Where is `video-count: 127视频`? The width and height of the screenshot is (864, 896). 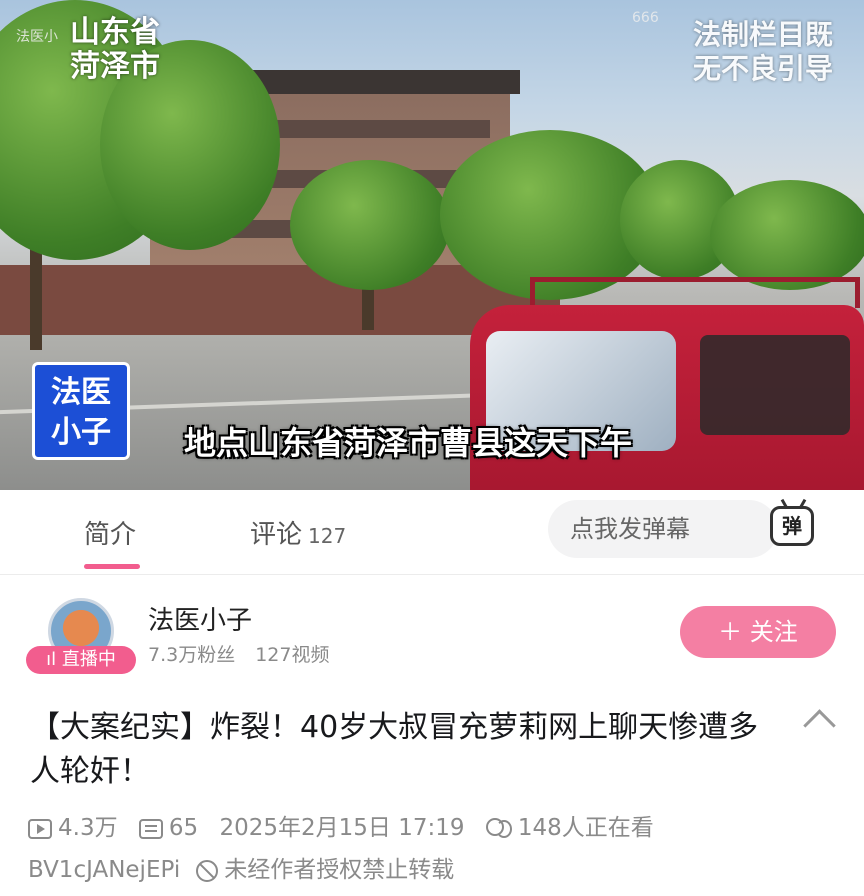 video-count: 127视频 is located at coordinates (292, 655).